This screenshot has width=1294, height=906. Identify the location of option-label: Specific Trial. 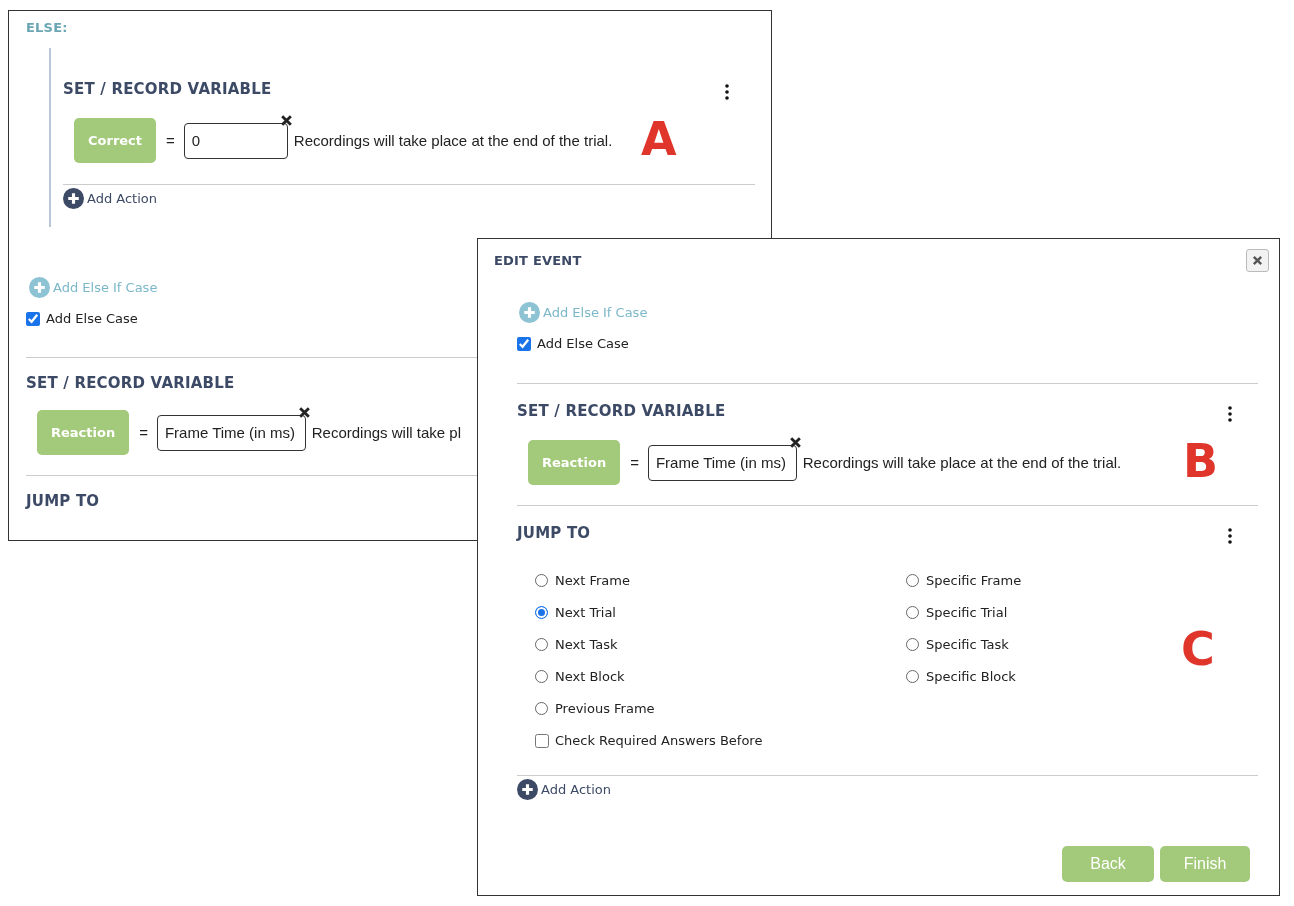
(967, 612).